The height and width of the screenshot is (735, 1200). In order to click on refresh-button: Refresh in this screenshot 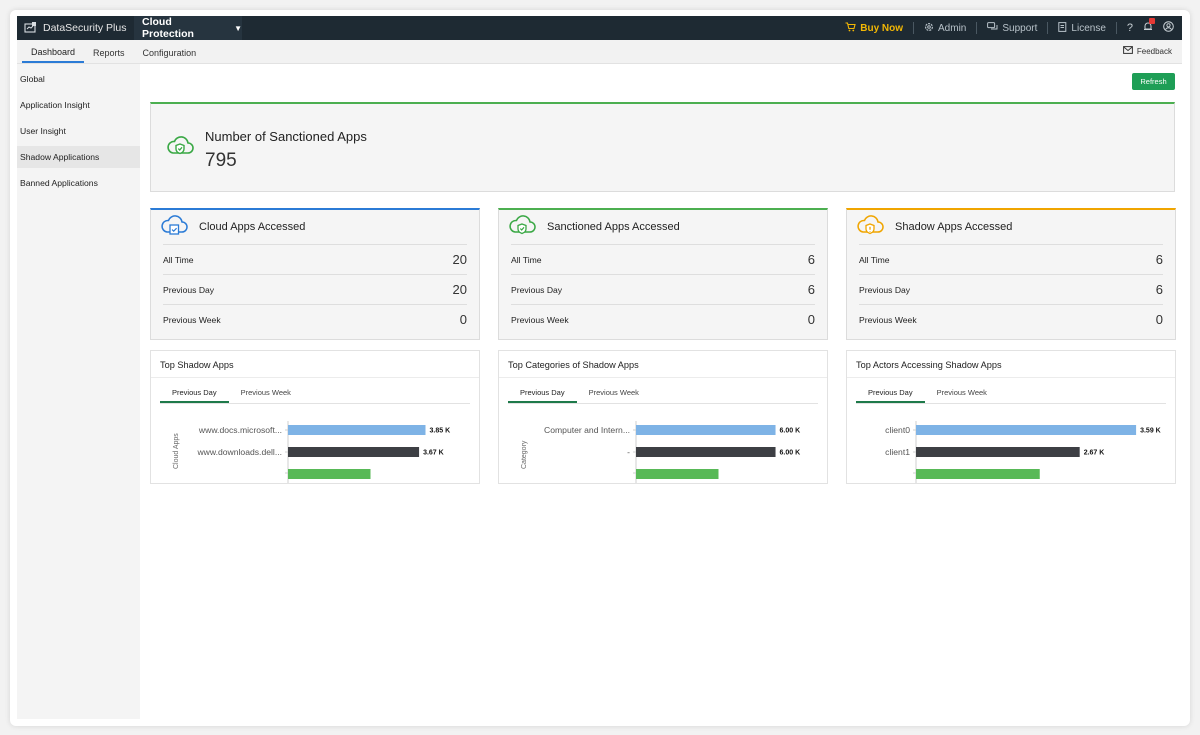, I will do `click(1153, 81)`.